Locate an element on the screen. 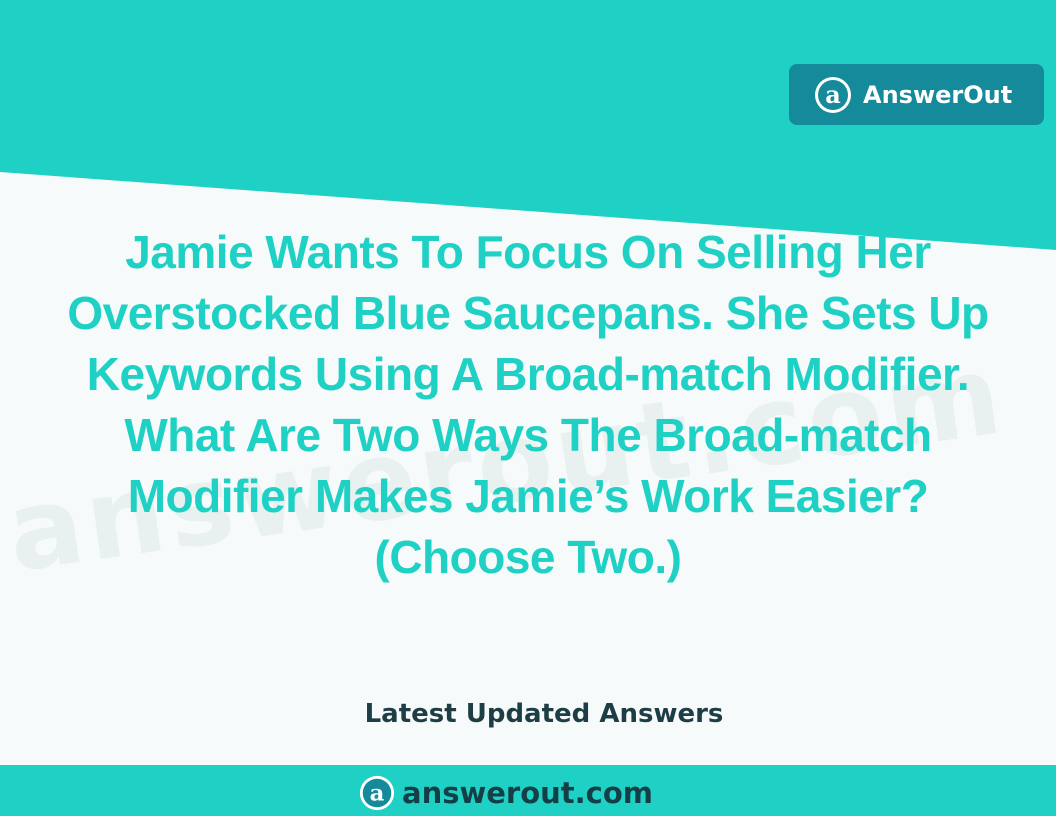 Image resolution: width=1056 pixels, height=816 pixels. tagline: Latest Updated Answers is located at coordinates (544, 714).